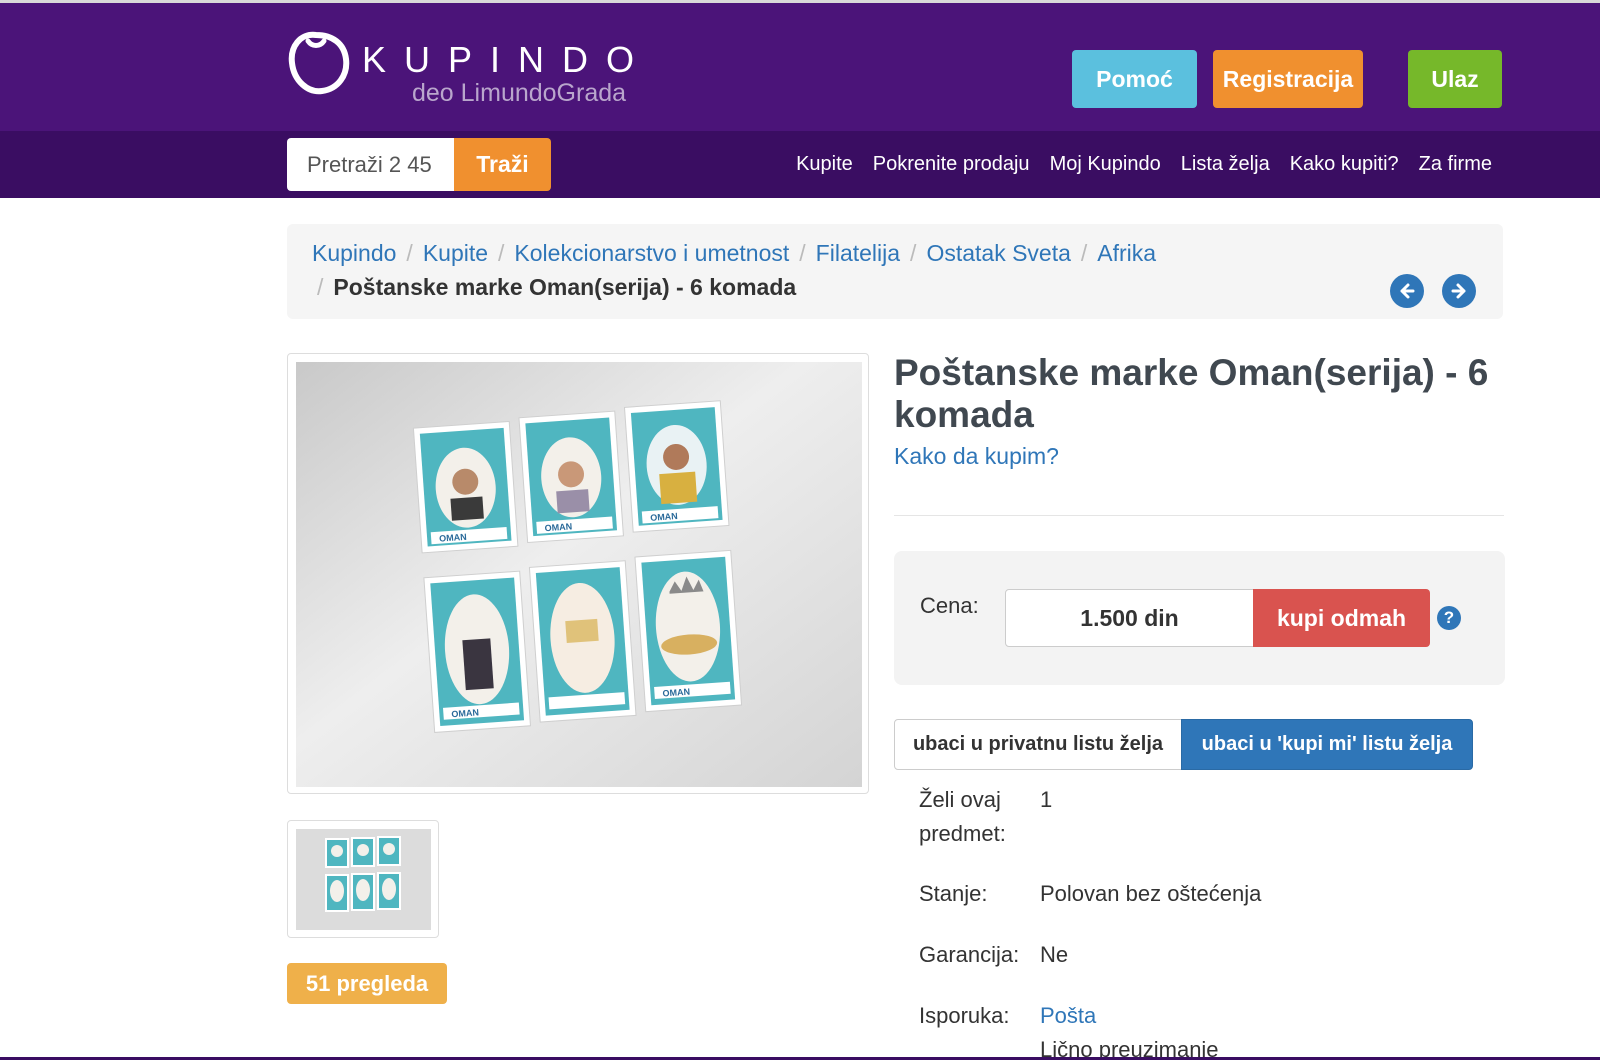 Image resolution: width=1600 pixels, height=1060 pixels. What do you see at coordinates (1459, 291) in the screenshot?
I see `next-item-arrow-icon` at bounding box center [1459, 291].